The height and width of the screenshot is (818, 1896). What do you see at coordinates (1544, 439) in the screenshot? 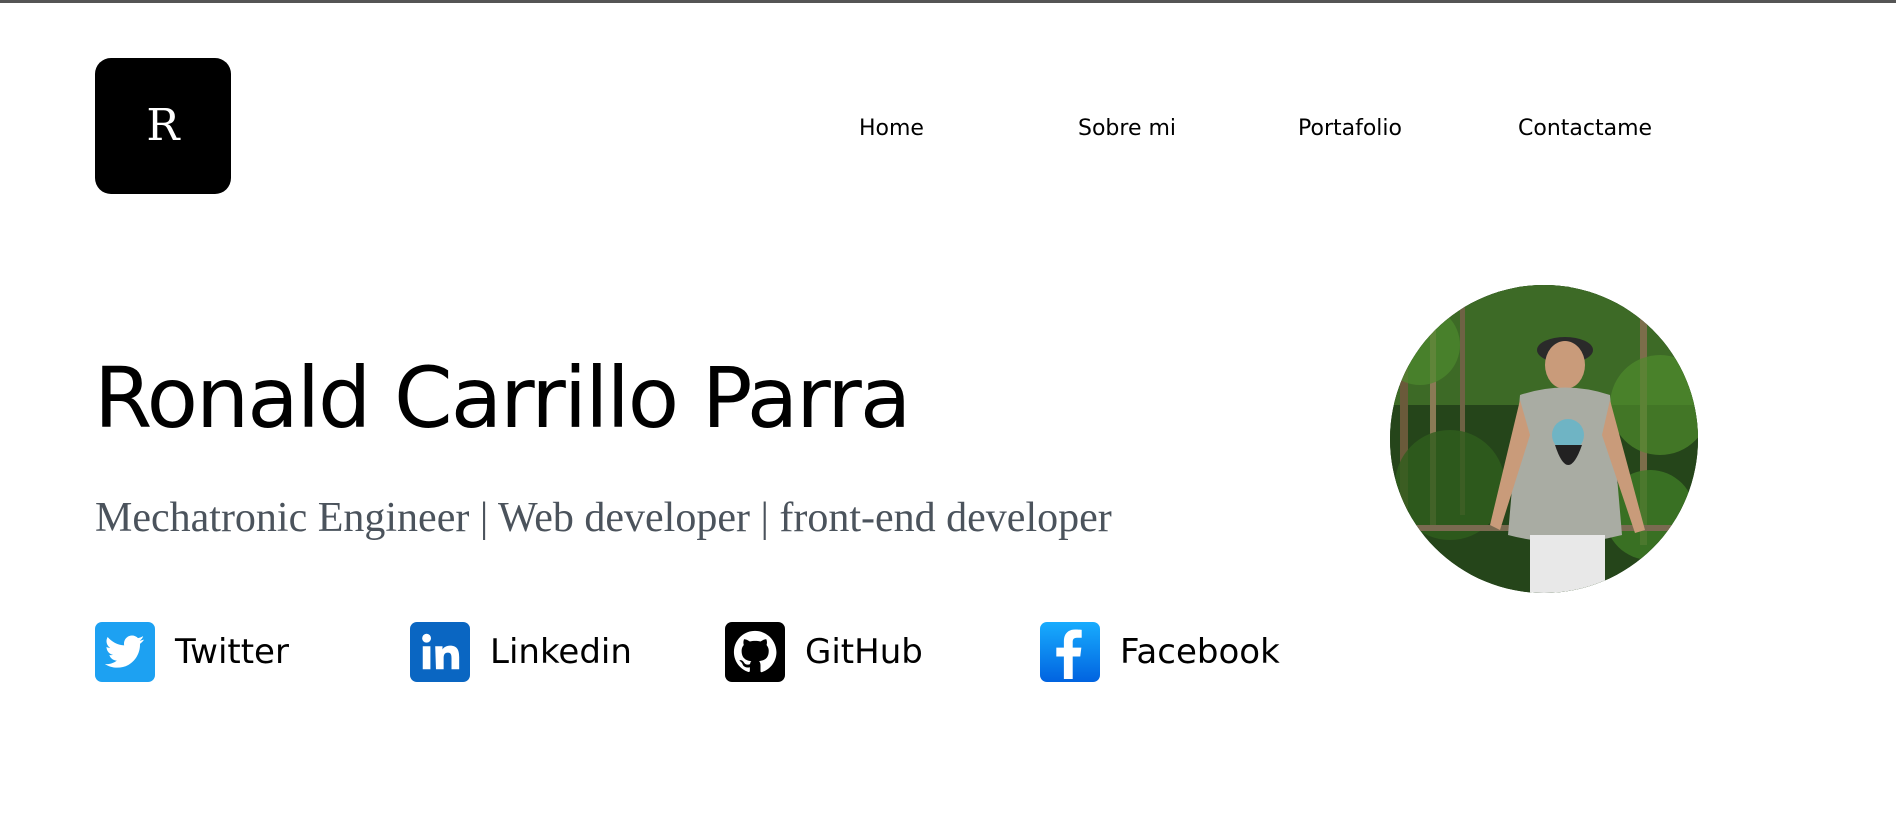
I see `profile-photo` at bounding box center [1544, 439].